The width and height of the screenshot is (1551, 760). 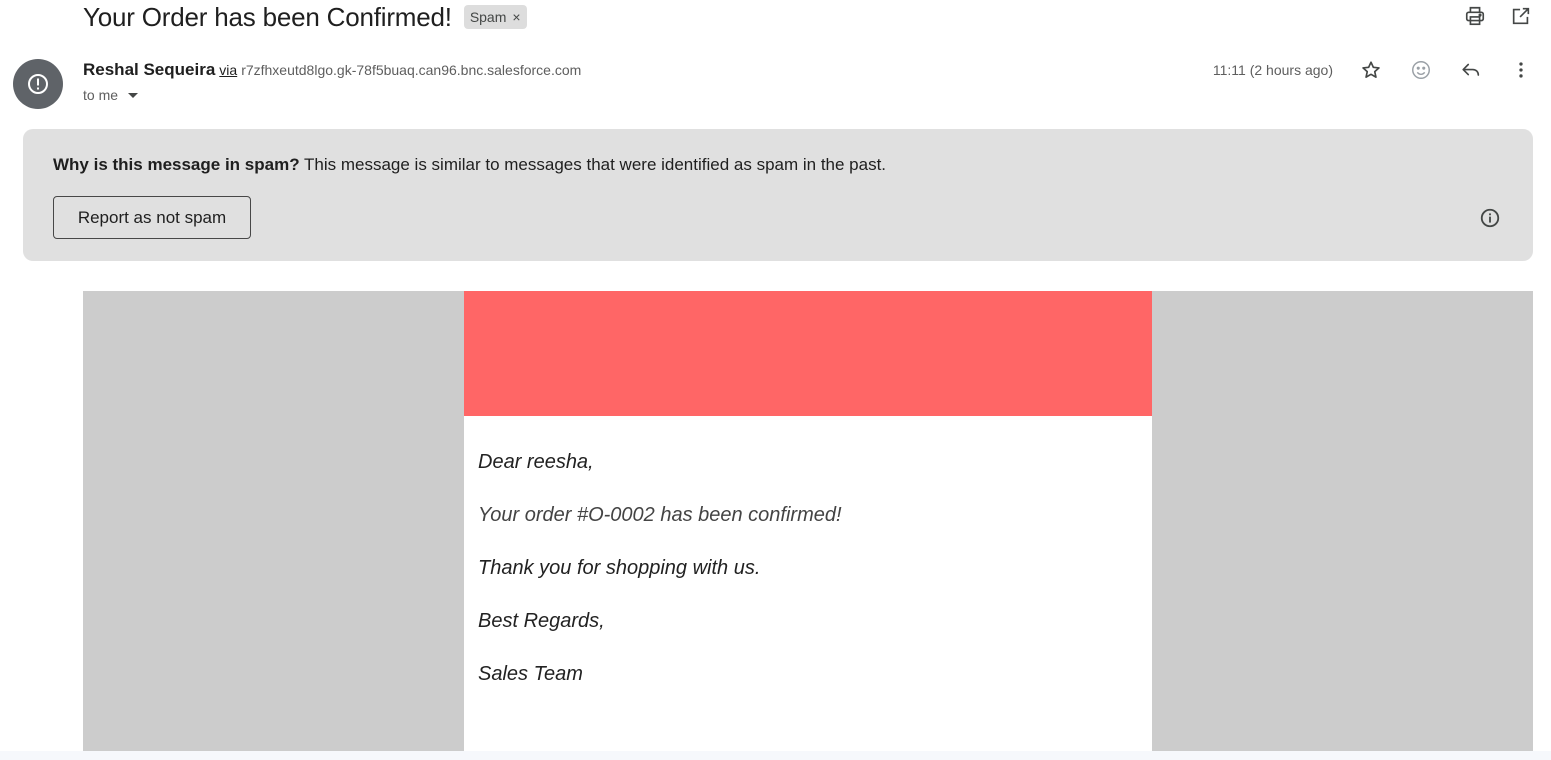 What do you see at coordinates (176, 164) in the screenshot?
I see `spam-reason-question: Why is this message in spam?` at bounding box center [176, 164].